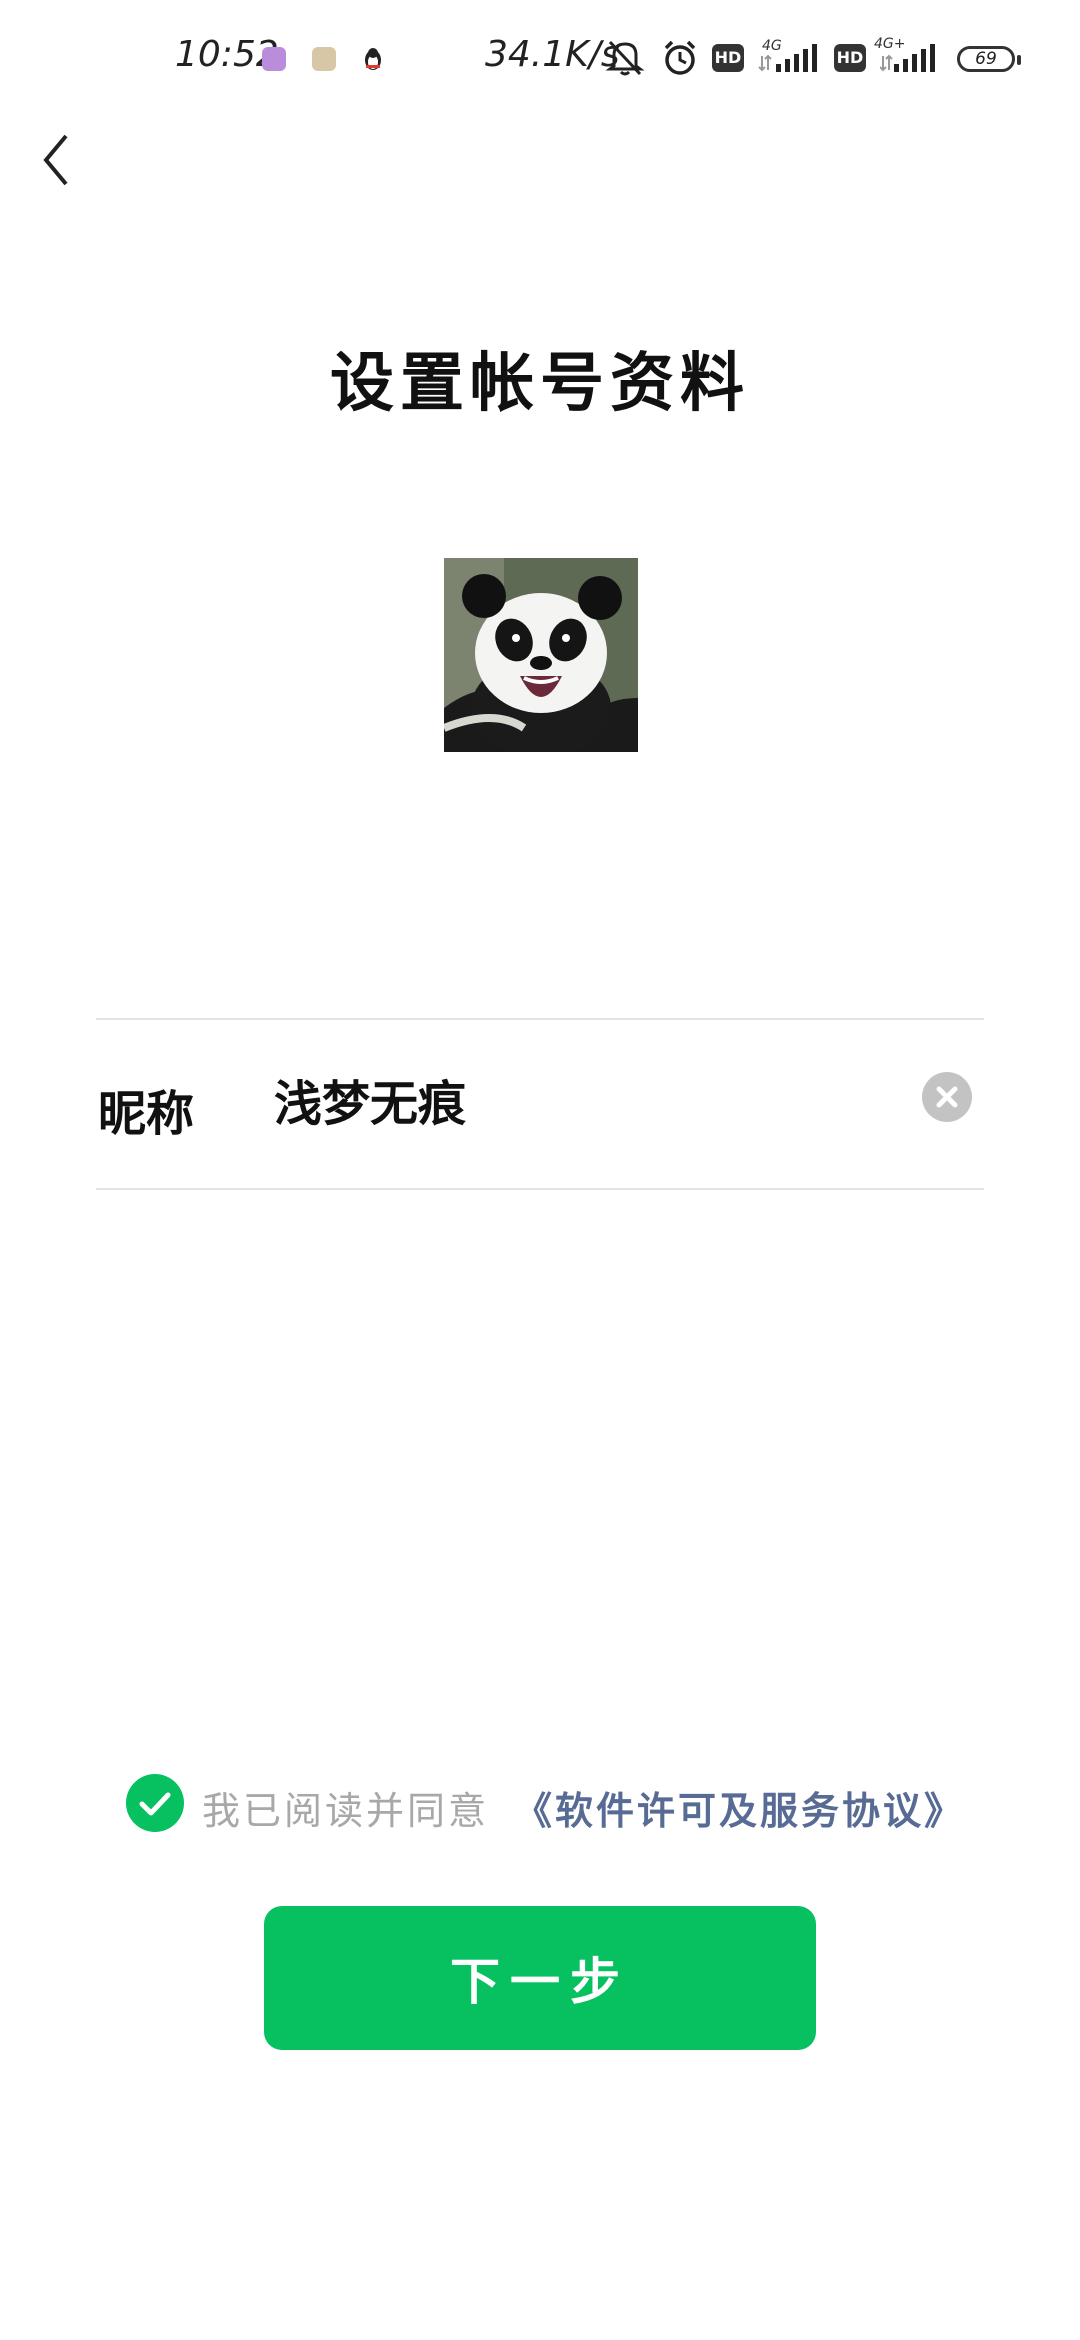 Image resolution: width=1080 pixels, height=2340 pixels. I want to click on battery-indicator: 69, so click(989, 59).